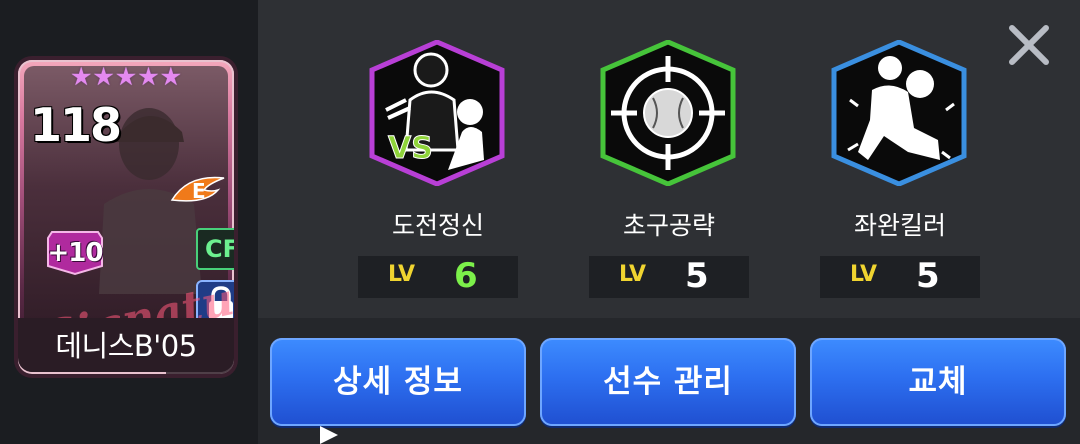  What do you see at coordinates (329, 435) in the screenshot?
I see `play-icon` at bounding box center [329, 435].